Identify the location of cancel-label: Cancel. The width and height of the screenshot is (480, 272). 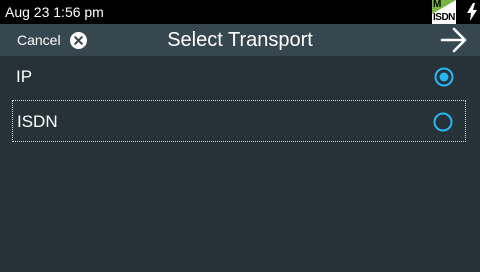
(39, 40).